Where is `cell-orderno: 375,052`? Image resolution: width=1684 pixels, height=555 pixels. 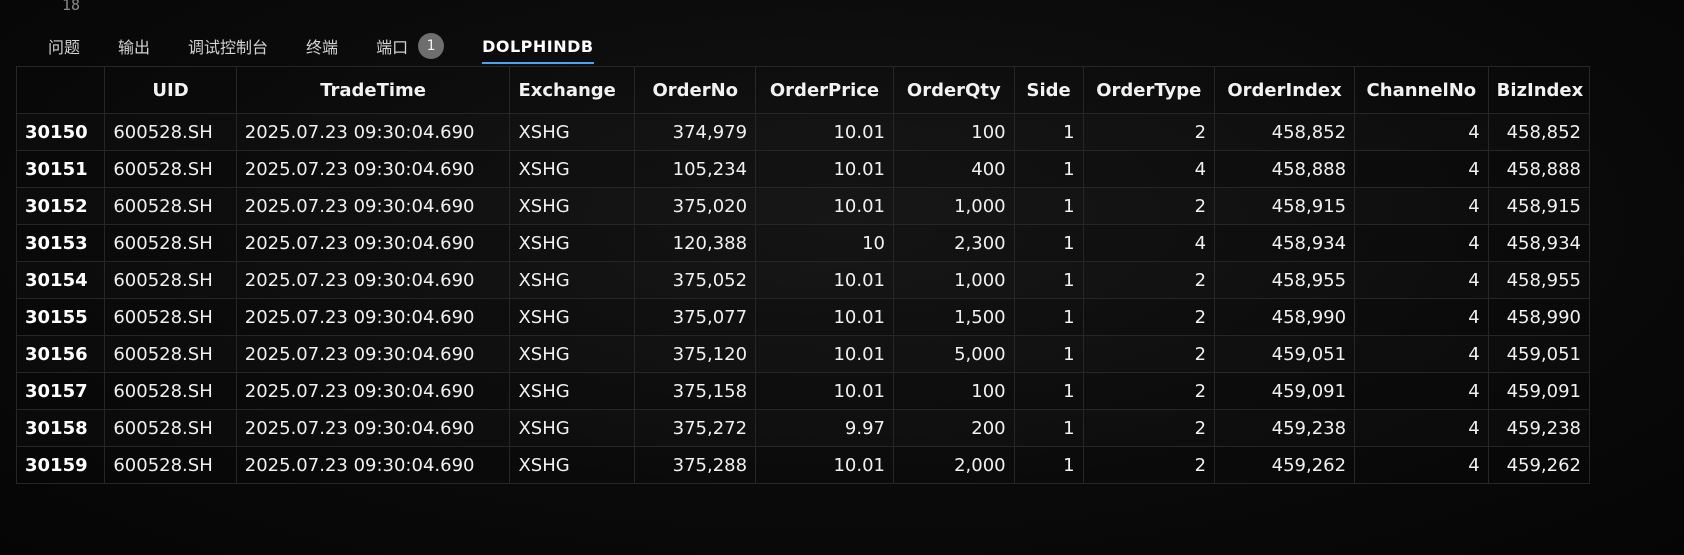 cell-orderno: 375,052 is located at coordinates (695, 280).